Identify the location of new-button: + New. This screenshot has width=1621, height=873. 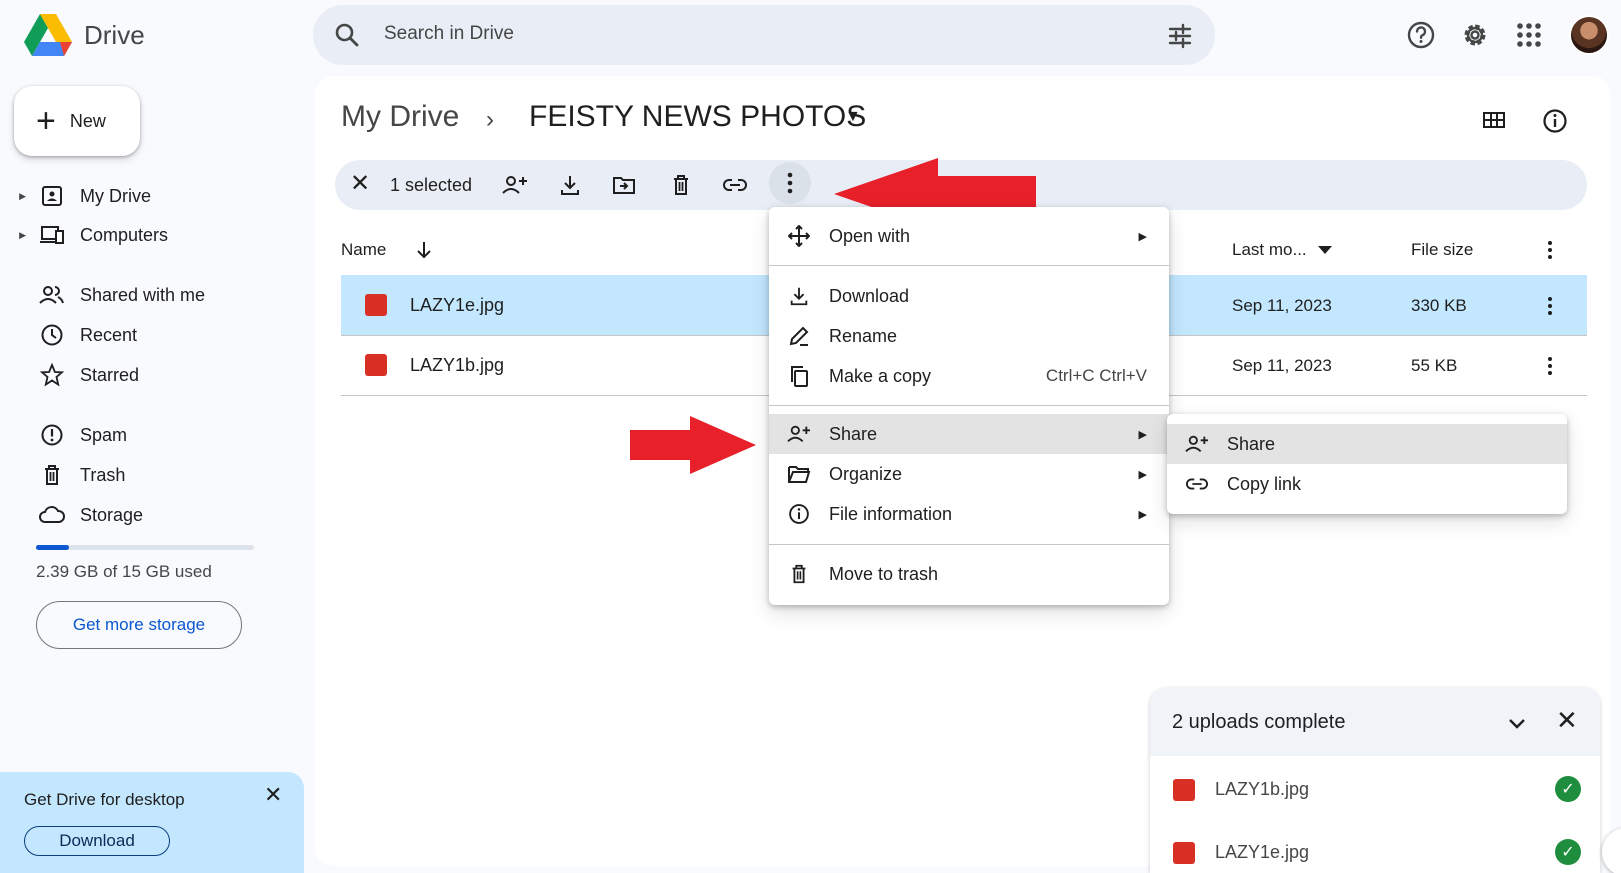
(77, 121).